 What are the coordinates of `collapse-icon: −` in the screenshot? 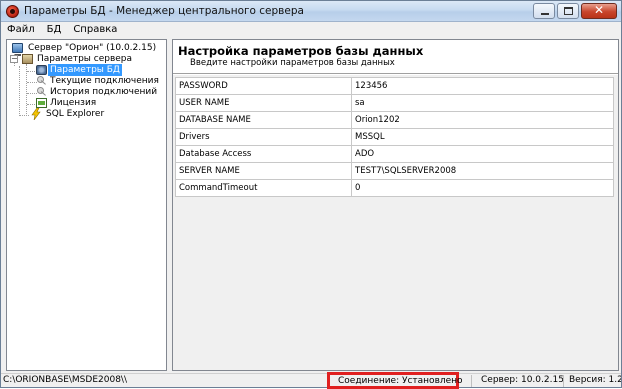 It's located at (14, 59).